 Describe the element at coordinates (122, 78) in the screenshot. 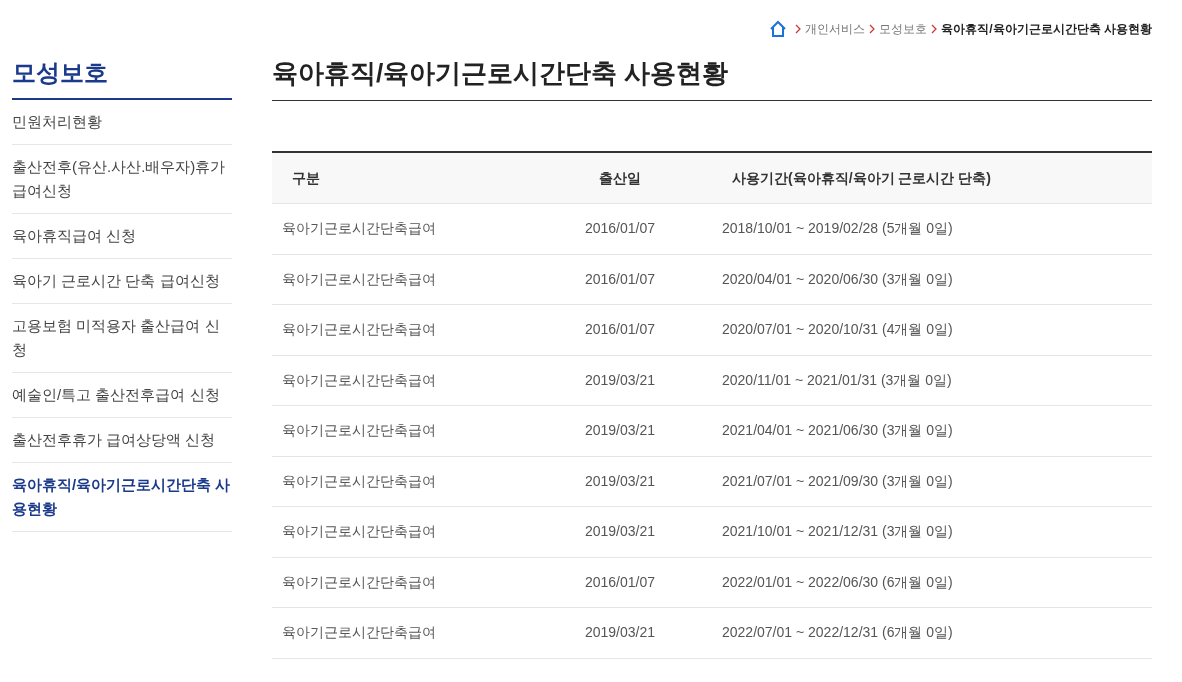

I see `sidebar-title: 모성보호` at that location.